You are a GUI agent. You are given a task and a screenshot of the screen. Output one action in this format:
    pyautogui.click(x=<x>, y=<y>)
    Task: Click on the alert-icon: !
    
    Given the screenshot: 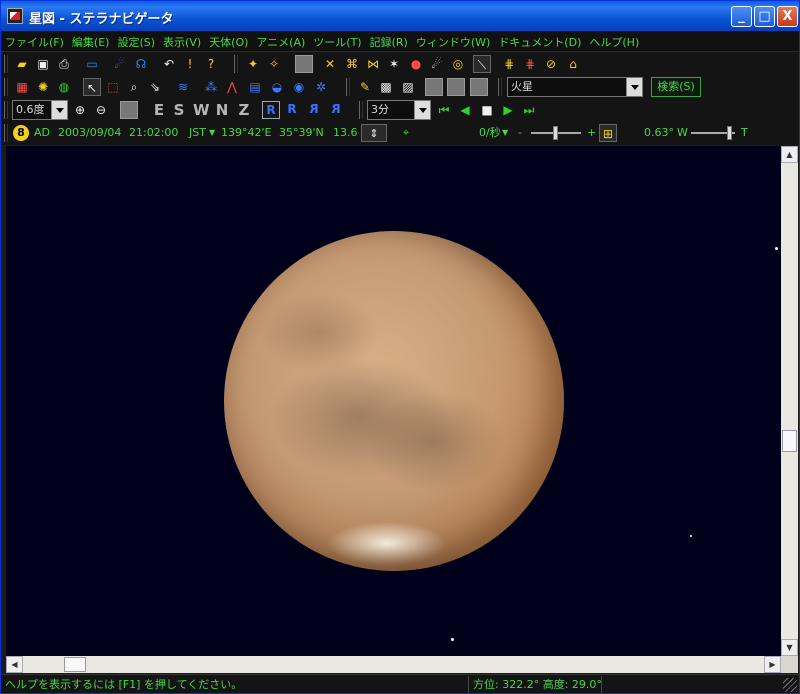 What is the action you would take?
    pyautogui.click(x=190, y=64)
    